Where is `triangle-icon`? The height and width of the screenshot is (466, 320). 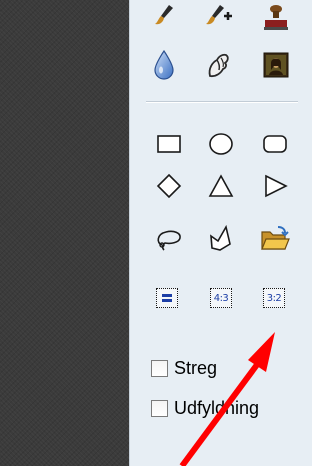
triangle-icon is located at coordinates (221, 185).